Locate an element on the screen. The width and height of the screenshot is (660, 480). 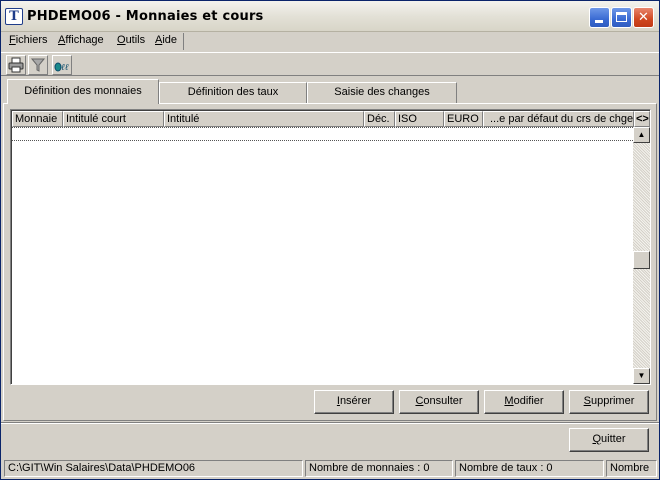
quit-button: Quitter is located at coordinates (609, 440).